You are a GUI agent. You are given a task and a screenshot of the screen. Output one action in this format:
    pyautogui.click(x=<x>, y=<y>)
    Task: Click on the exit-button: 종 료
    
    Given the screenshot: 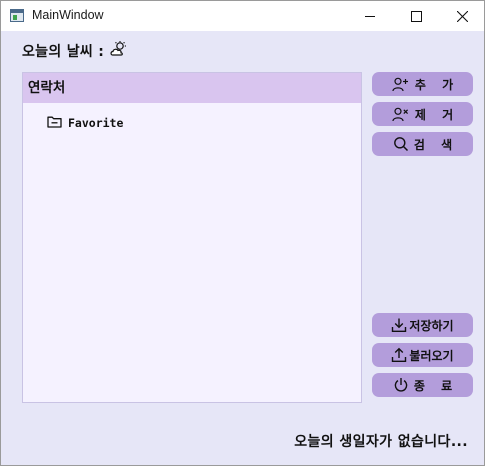 What is the action you would take?
    pyautogui.click(x=422, y=385)
    